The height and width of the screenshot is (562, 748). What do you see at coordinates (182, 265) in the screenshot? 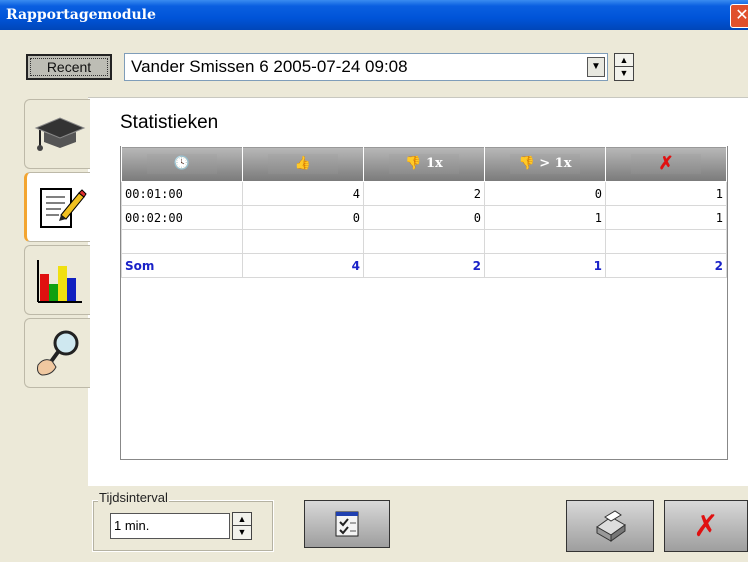
I see `sum-label: Som` at bounding box center [182, 265].